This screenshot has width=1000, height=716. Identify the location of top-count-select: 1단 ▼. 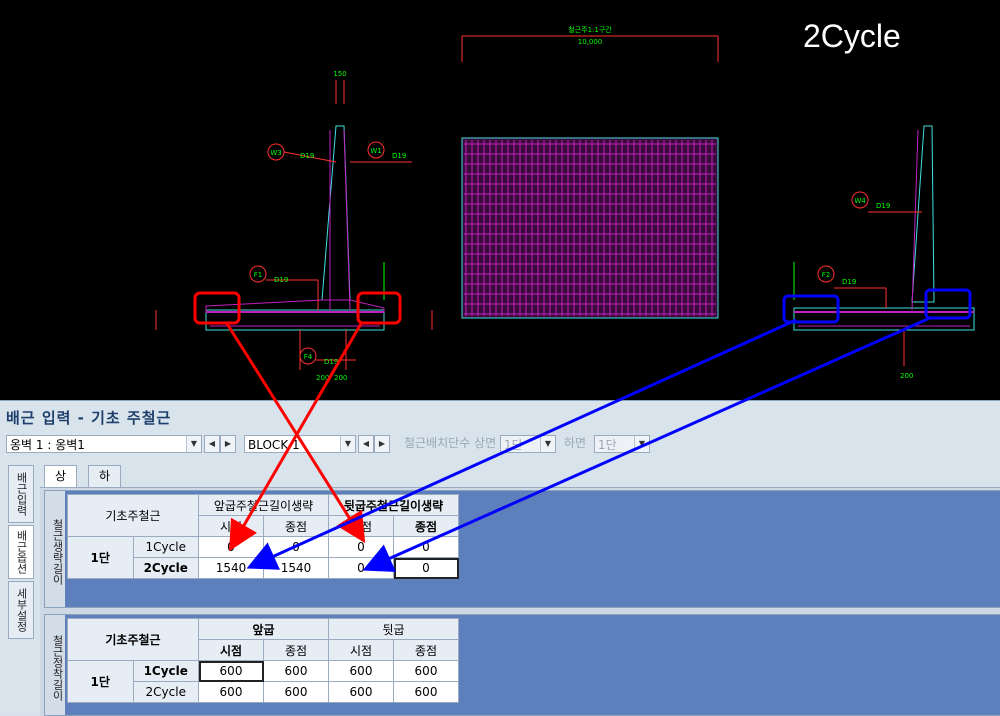
(528, 444).